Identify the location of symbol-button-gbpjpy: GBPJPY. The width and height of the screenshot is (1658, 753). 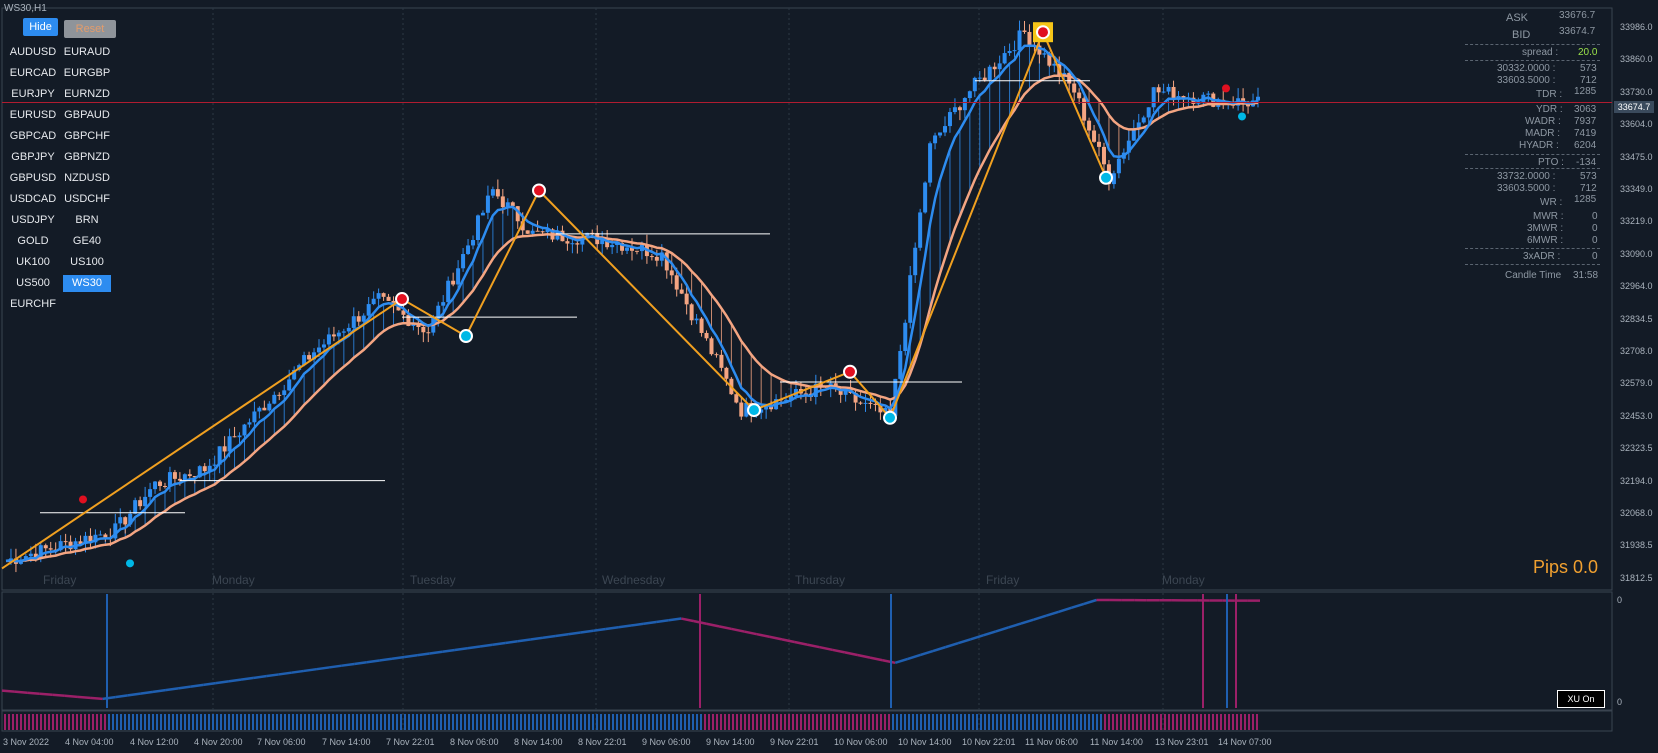
(33, 157).